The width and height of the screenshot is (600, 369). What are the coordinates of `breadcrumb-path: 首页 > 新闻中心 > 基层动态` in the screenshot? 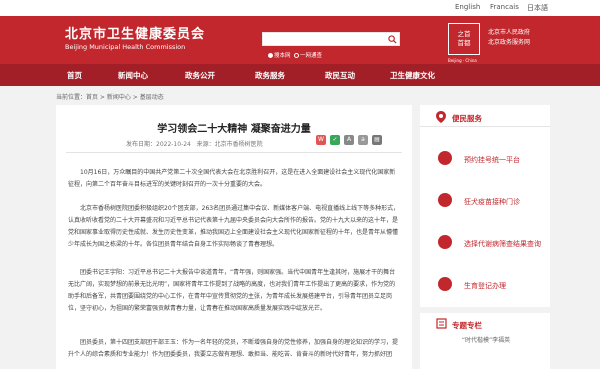 It's located at (125, 97).